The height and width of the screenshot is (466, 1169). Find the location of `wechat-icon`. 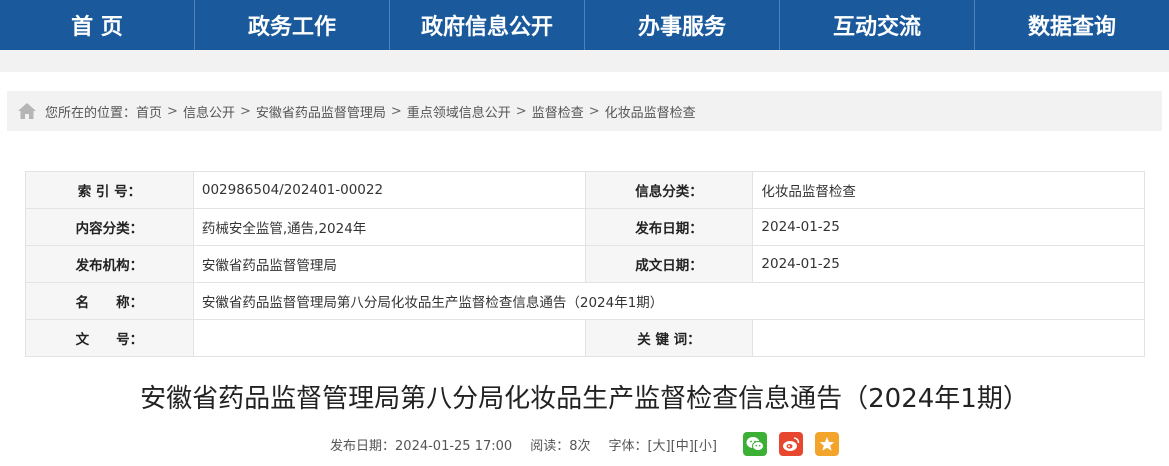

wechat-icon is located at coordinates (755, 444).